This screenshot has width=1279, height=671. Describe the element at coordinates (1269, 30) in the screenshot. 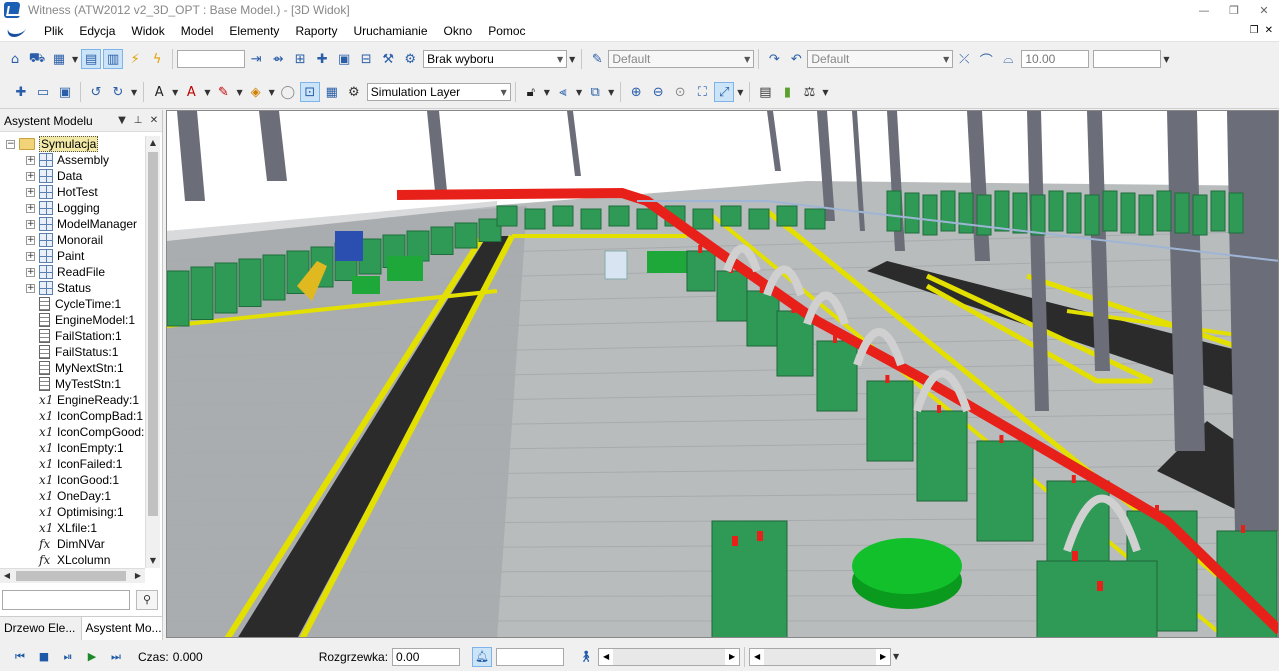

I see `mdi-close-button: ✕` at that location.